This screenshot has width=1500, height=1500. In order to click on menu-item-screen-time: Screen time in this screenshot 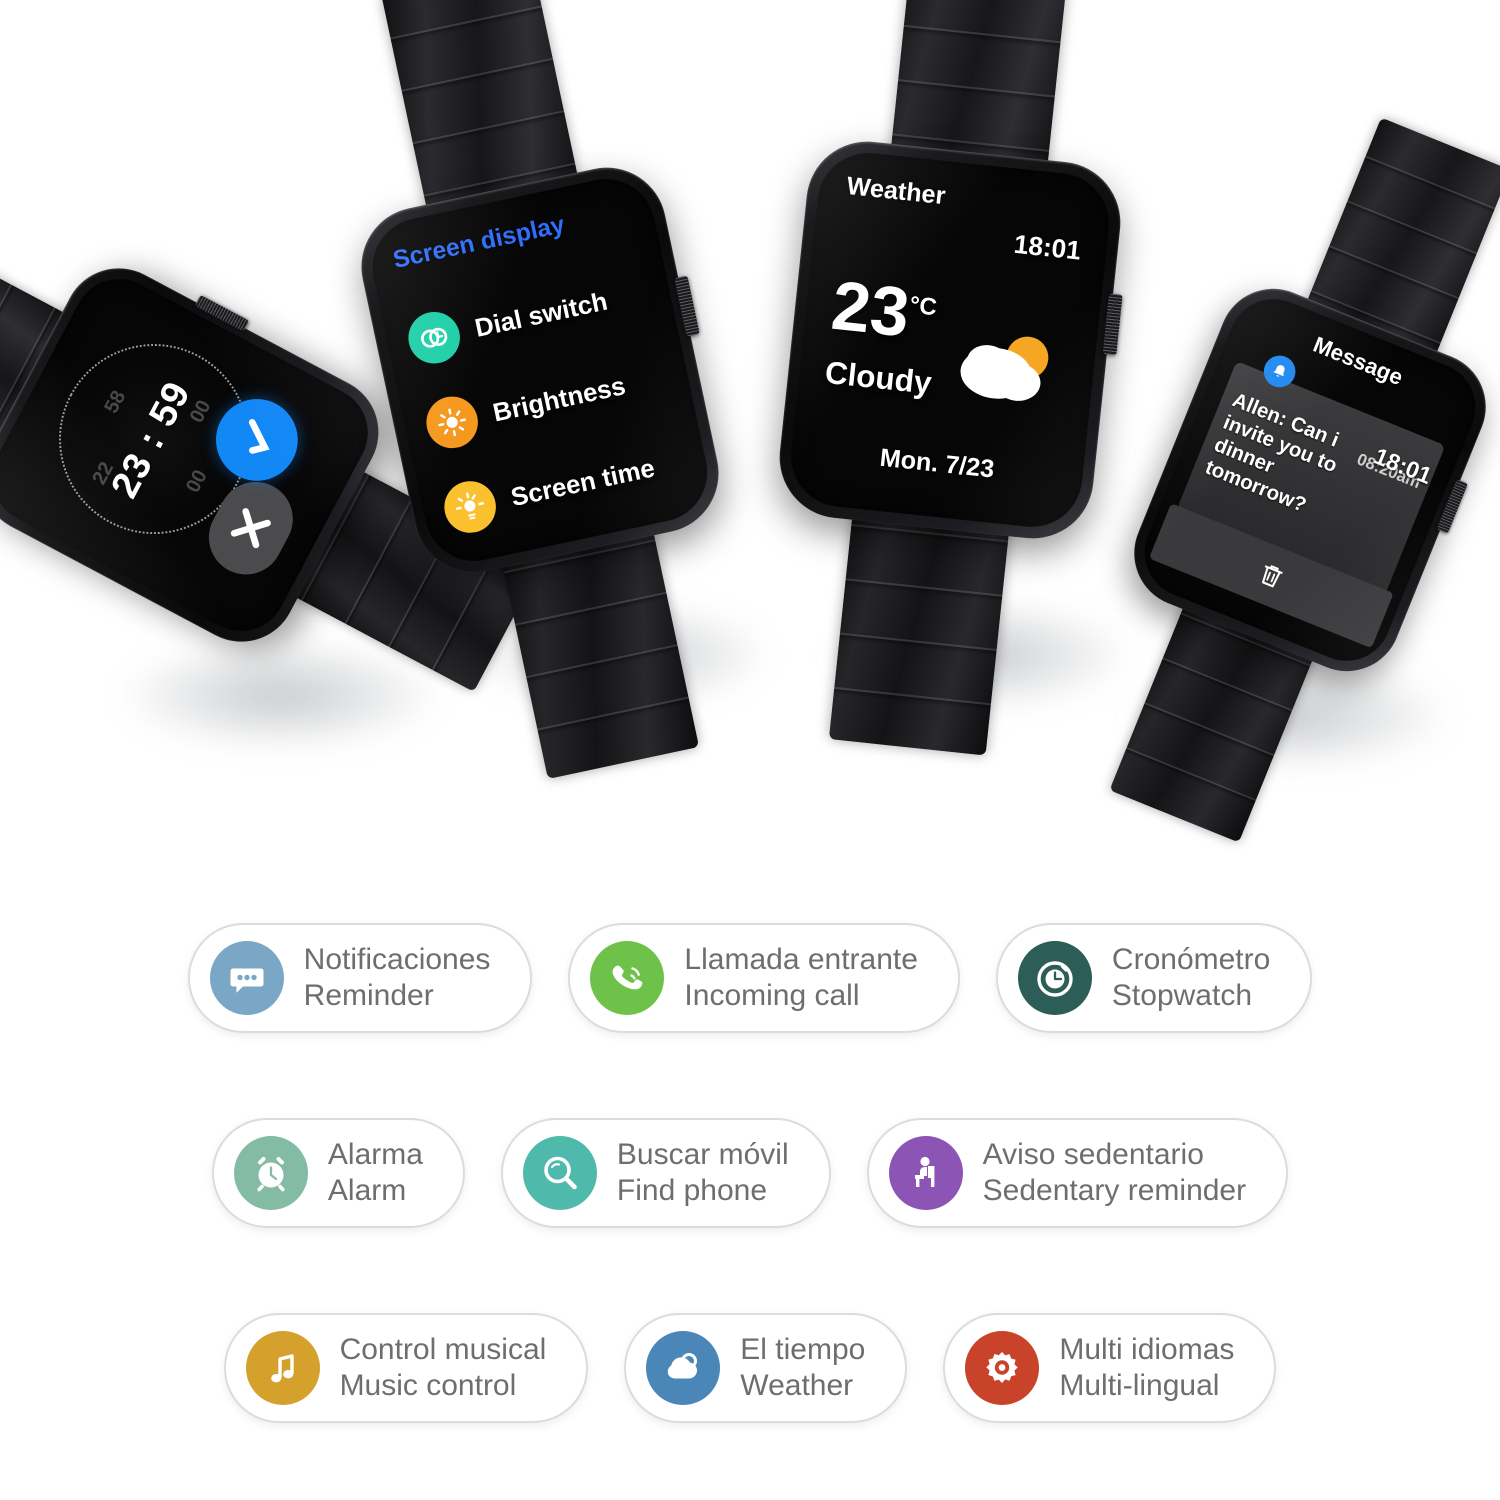, I will do `click(569, 486)`.